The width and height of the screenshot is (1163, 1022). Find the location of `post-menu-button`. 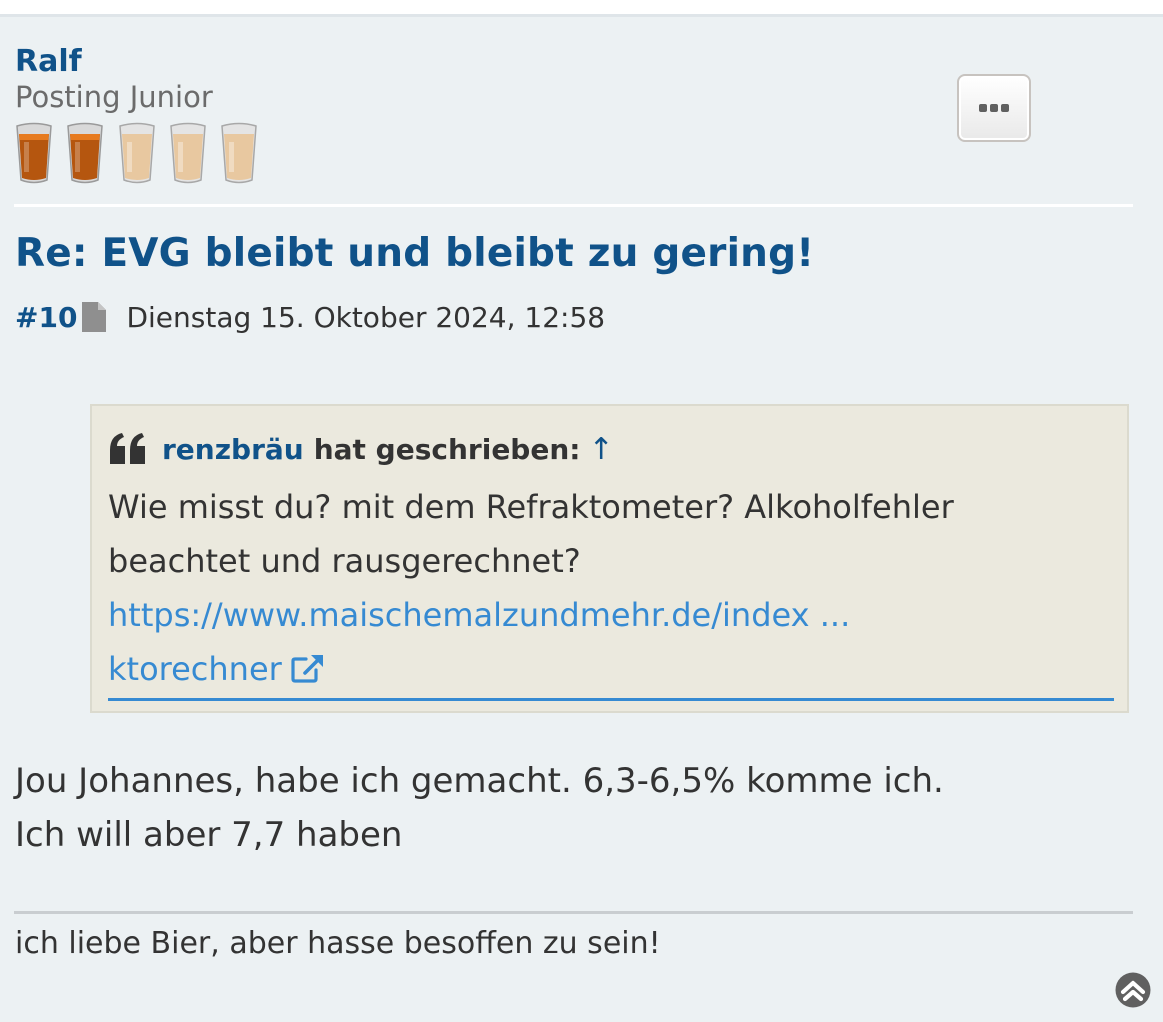

post-menu-button is located at coordinates (994, 108).